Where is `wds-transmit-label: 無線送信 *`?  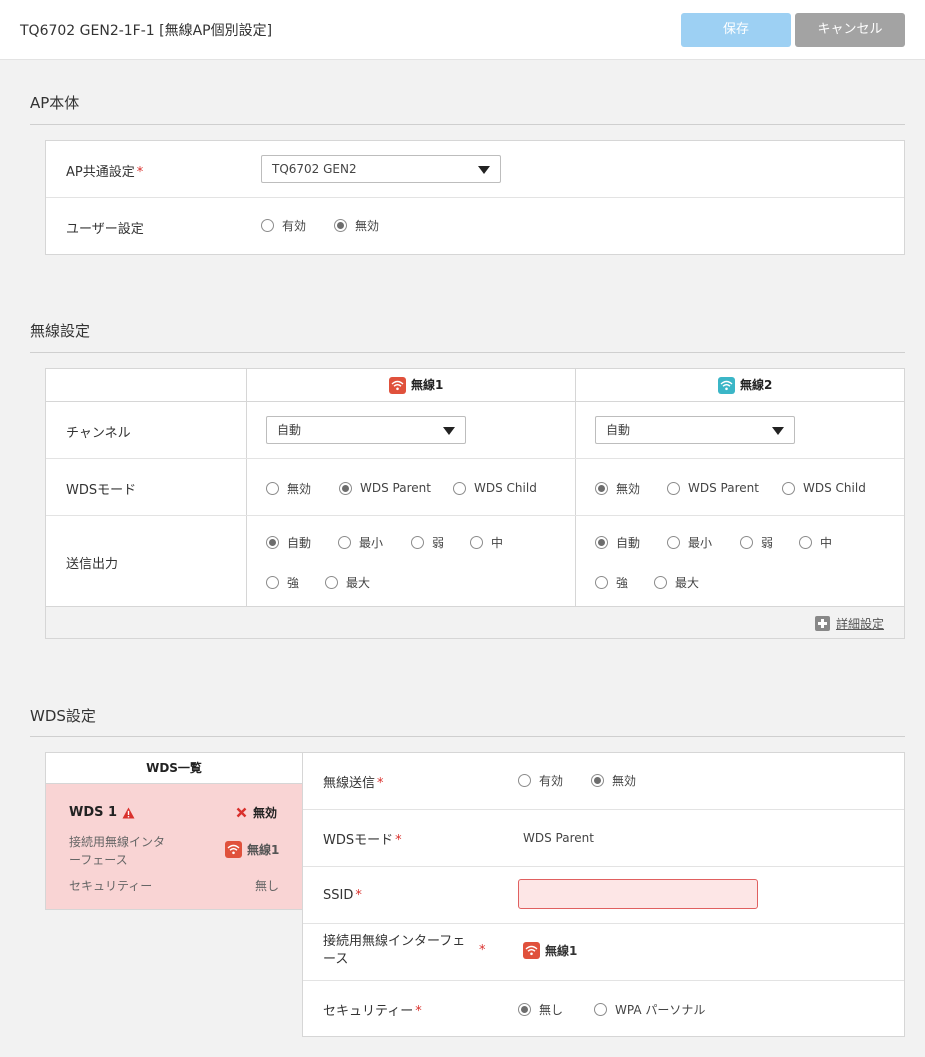 wds-transmit-label: 無線送信 * is located at coordinates (353, 783).